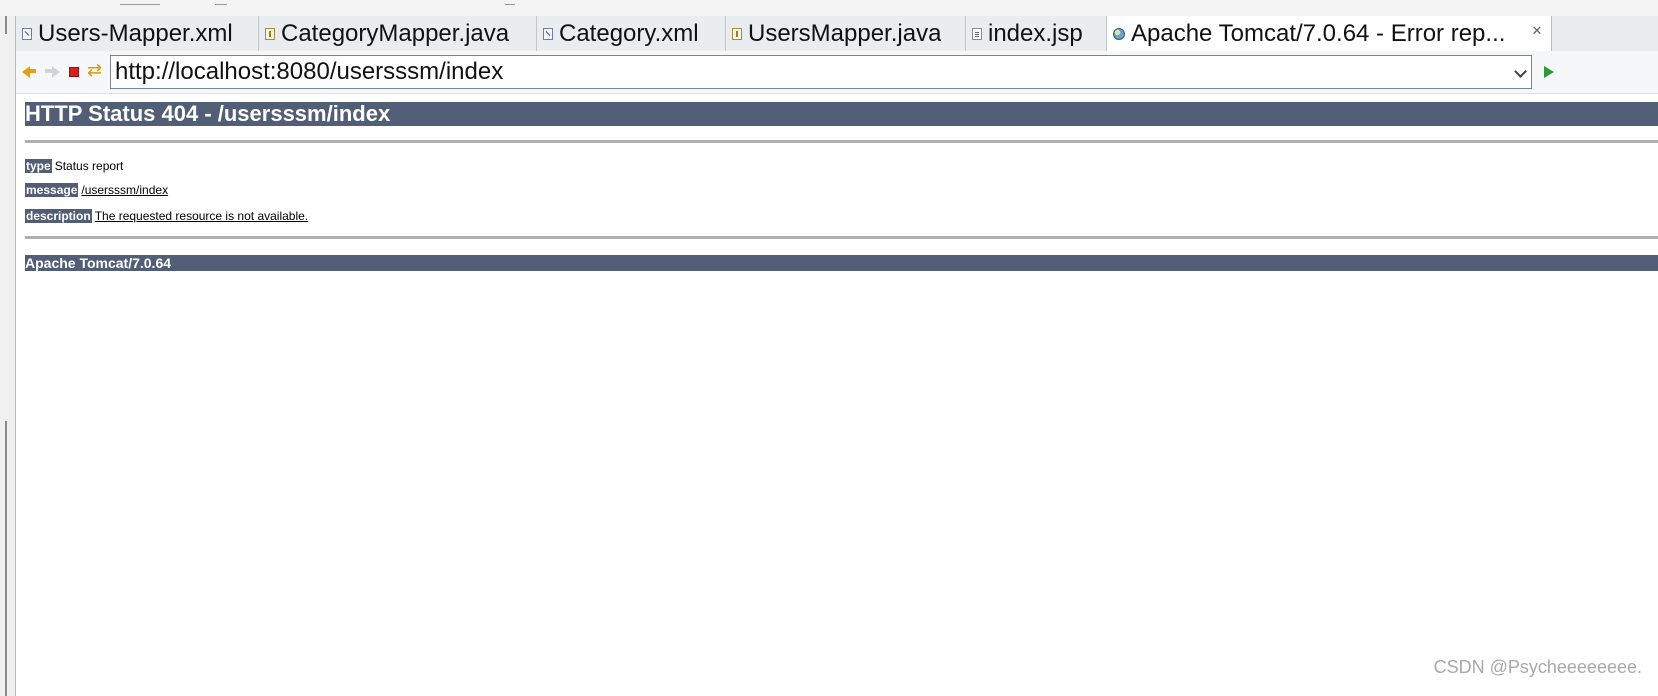 The width and height of the screenshot is (1658, 696). Describe the element at coordinates (841, 263) in the screenshot. I see `server-footer: Apache Tomcat/7.0.64` at that location.